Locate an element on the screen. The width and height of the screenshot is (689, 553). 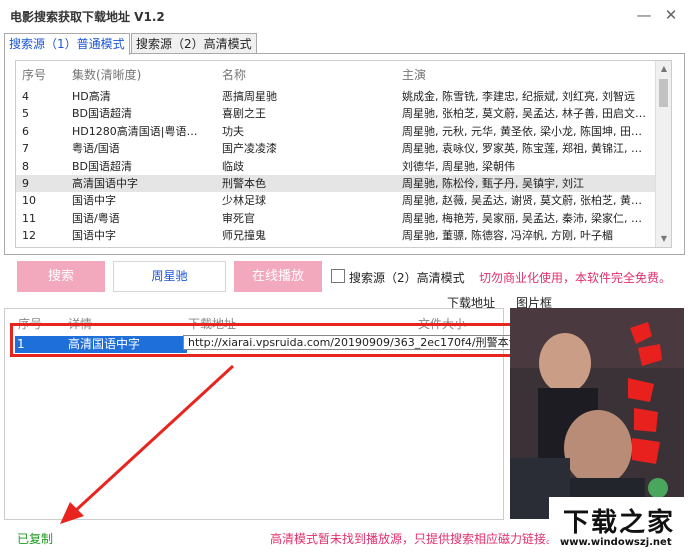
row-name: 北斗双雄 is located at coordinates (310, 246).